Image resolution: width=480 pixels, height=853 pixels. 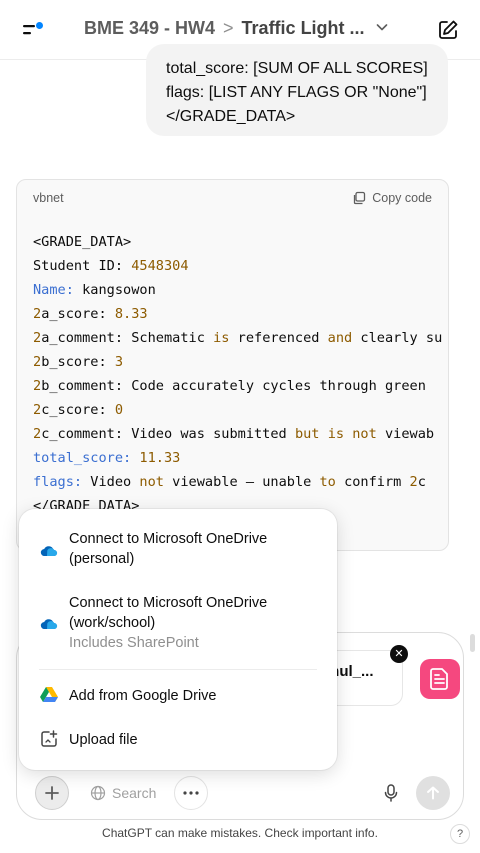 What do you see at coordinates (78, 410) in the screenshot?
I see `code-line: 2c_score: 0` at bounding box center [78, 410].